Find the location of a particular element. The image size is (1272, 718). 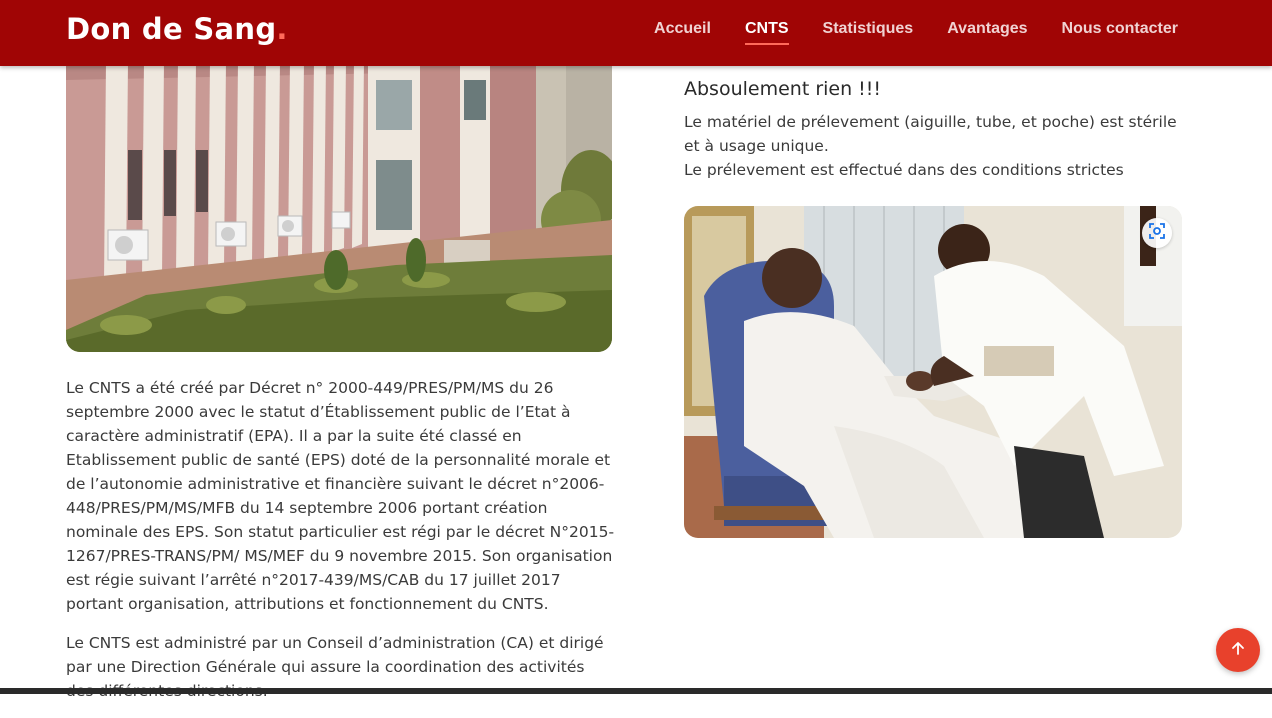

brand-logo: Don de Sang. is located at coordinates (177, 29).